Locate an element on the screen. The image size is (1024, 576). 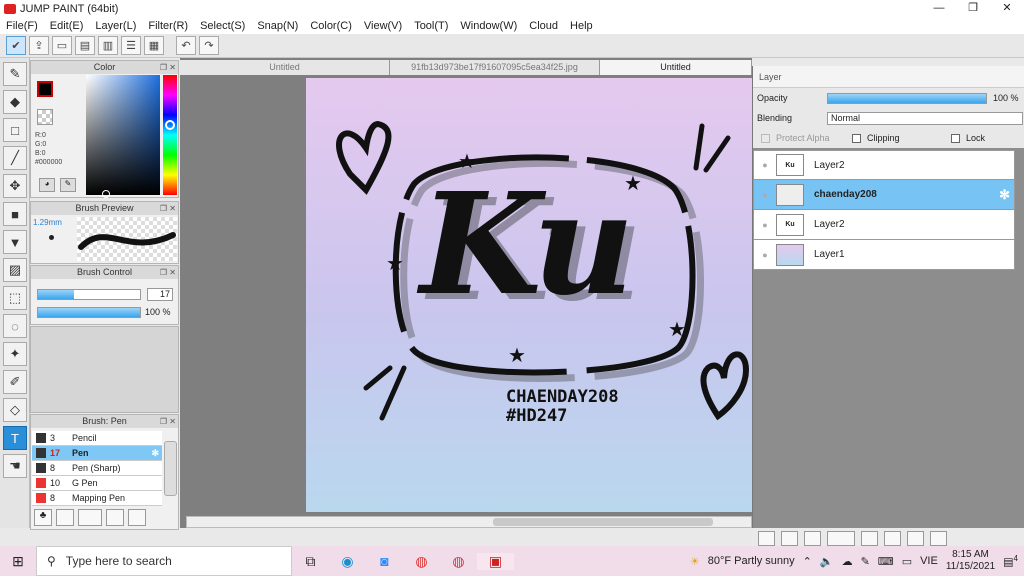
volume-icon: 🔈 is located at coordinates (827, 561).